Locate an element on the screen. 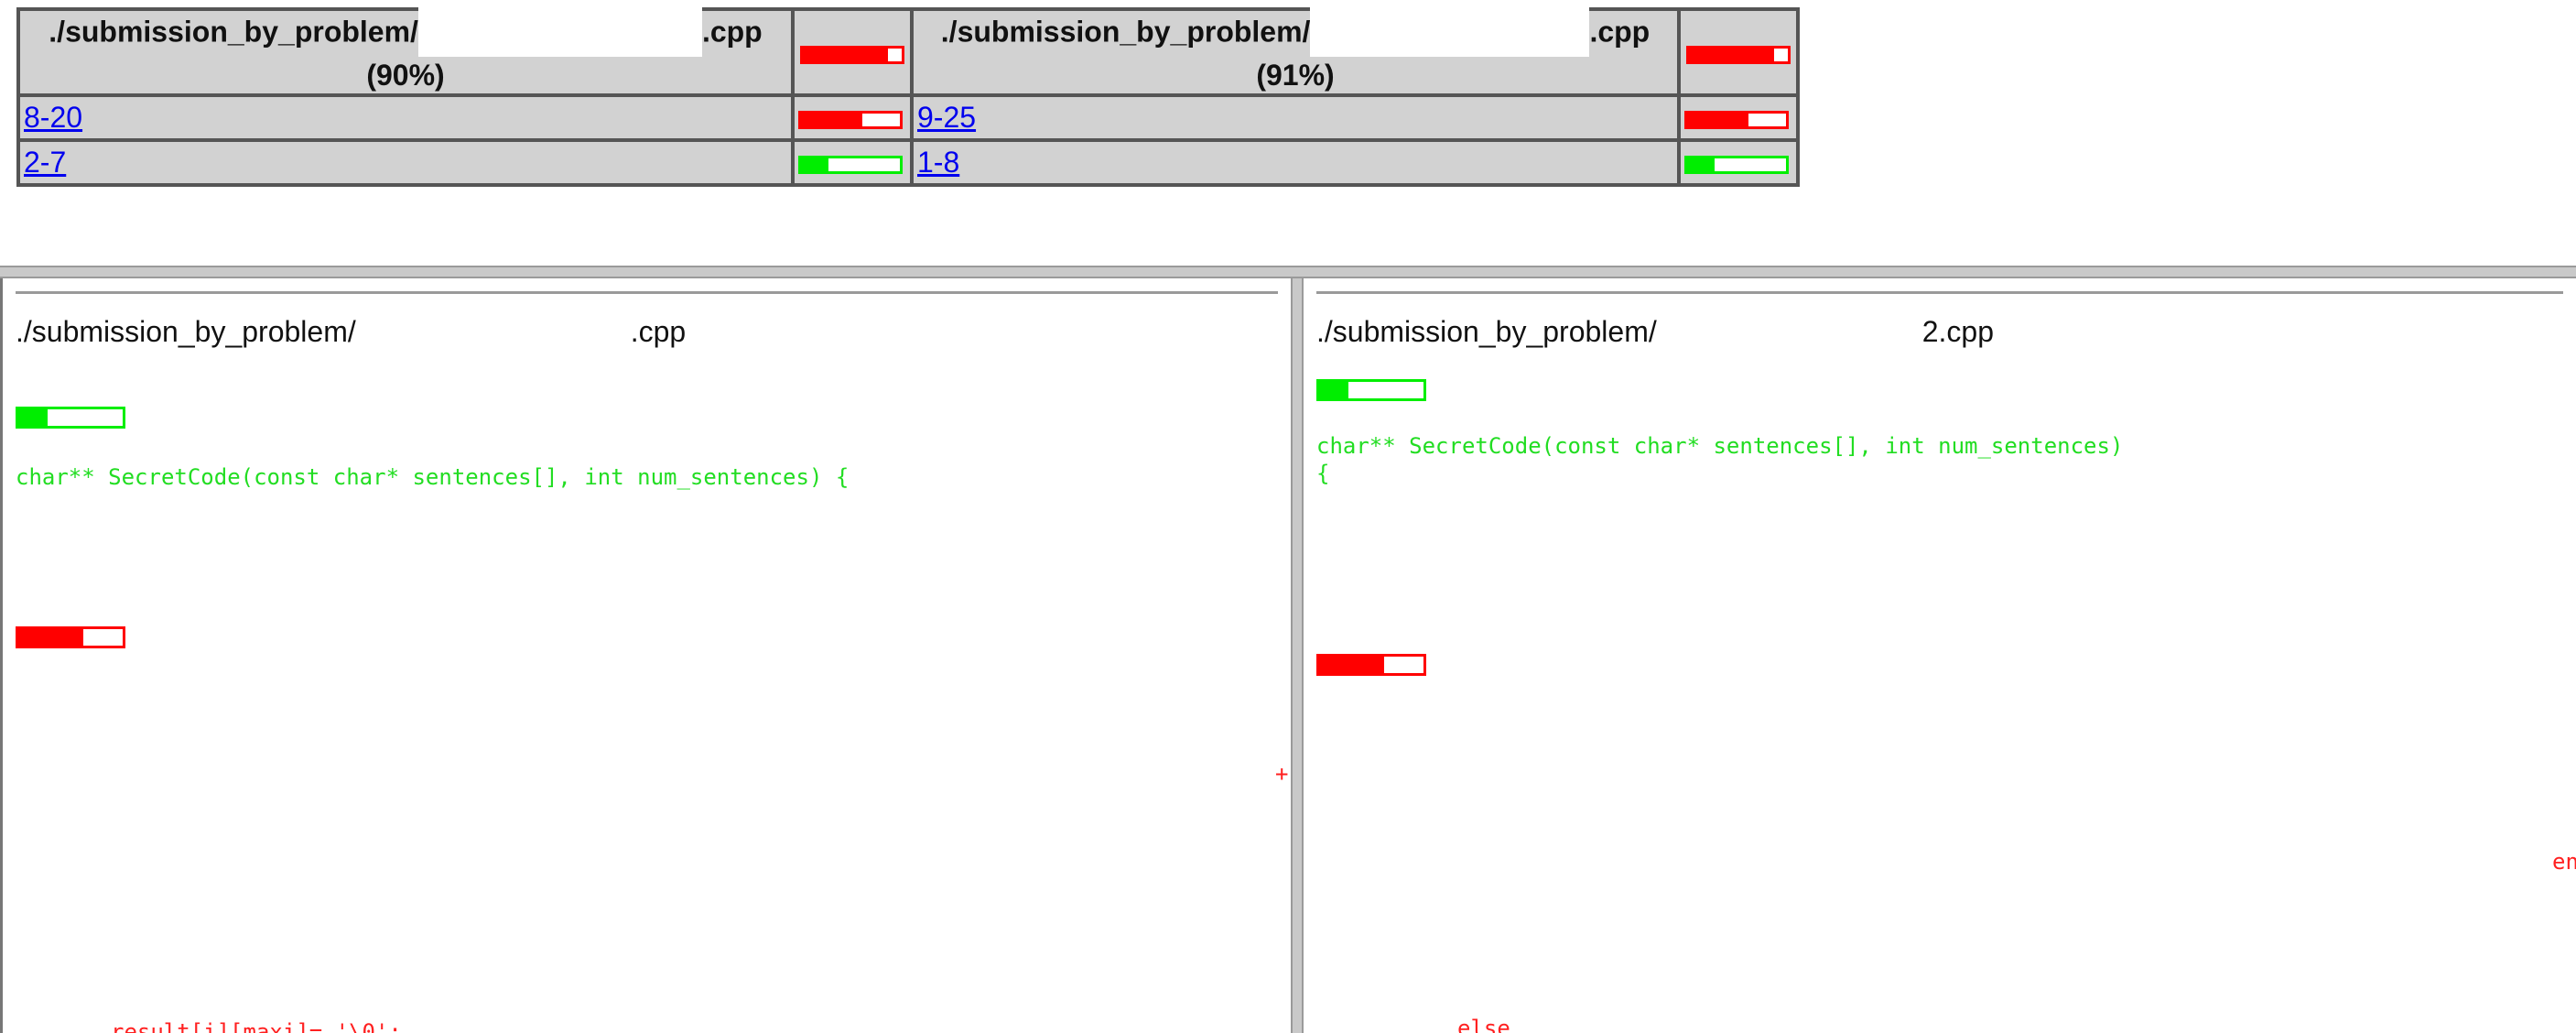 Image resolution: width=2576 pixels, height=1033 pixels. file1-similarity-cell is located at coordinates (853, 52).